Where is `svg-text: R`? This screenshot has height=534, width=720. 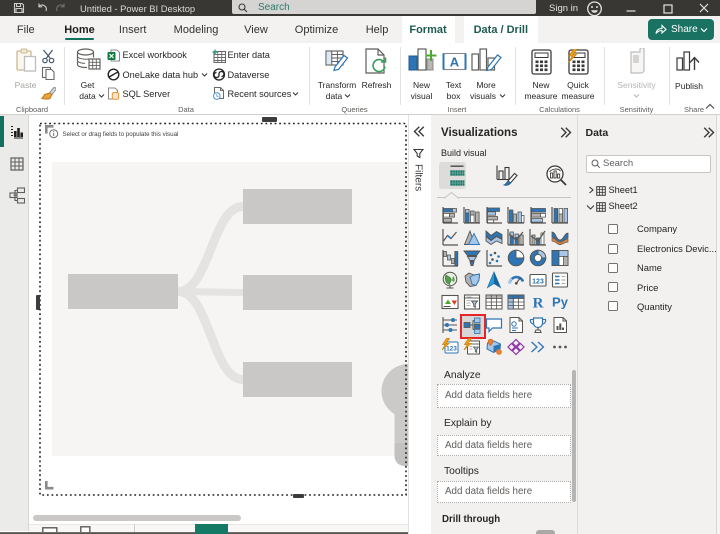 svg-text: R is located at coordinates (538, 303).